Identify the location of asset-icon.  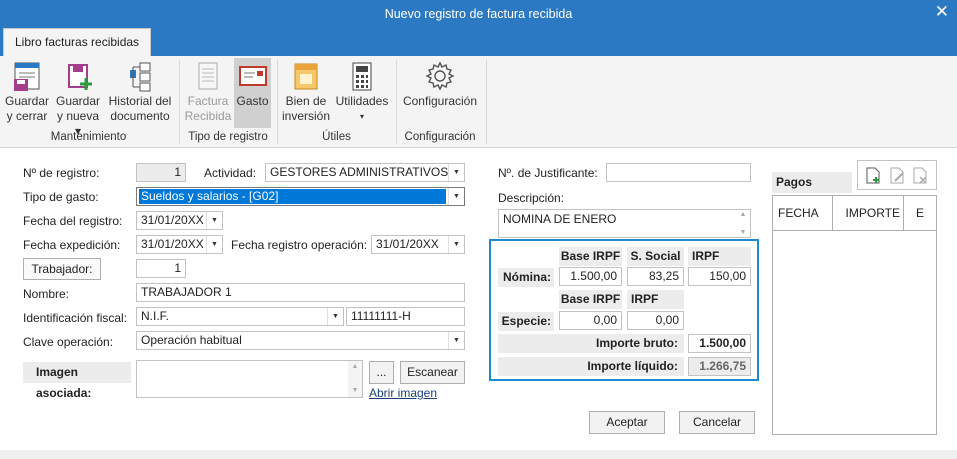
(306, 76).